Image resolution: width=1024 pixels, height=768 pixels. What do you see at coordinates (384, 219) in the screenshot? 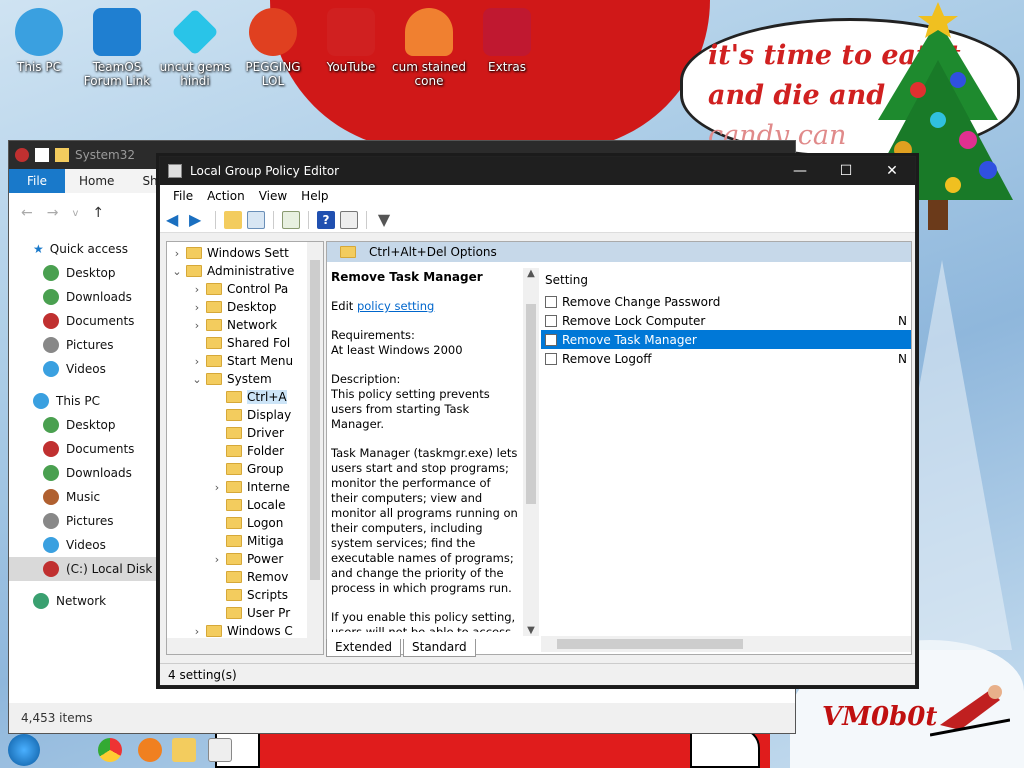
I see `filter-icon: ▼` at bounding box center [384, 219].